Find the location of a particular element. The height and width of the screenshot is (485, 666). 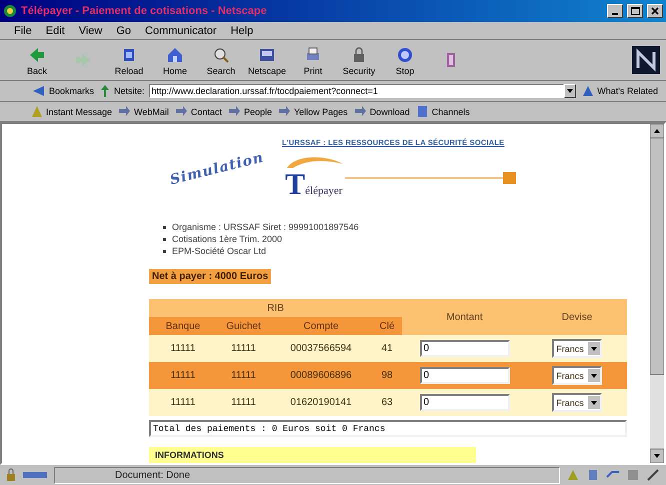

throbber-icon is located at coordinates (646, 60).